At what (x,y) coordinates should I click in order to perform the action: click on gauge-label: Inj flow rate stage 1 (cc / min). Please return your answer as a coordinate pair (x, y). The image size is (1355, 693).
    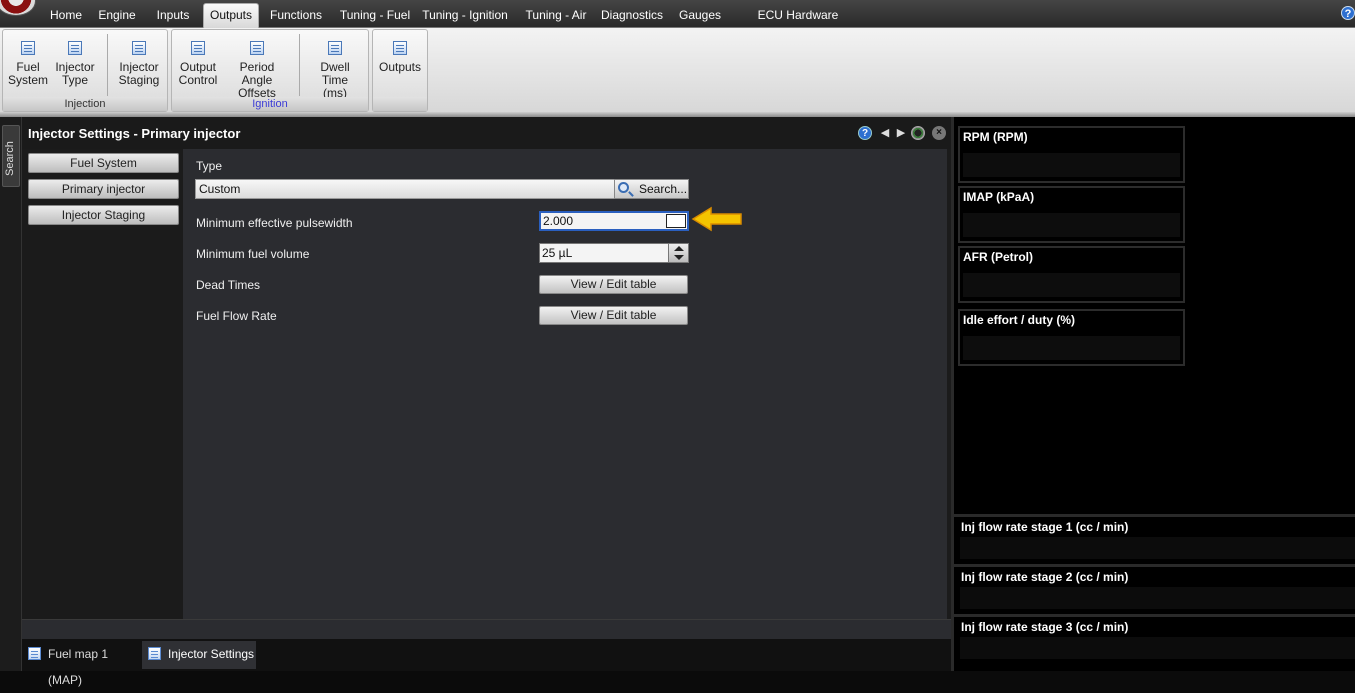
    Looking at the image, I should click on (1045, 527).